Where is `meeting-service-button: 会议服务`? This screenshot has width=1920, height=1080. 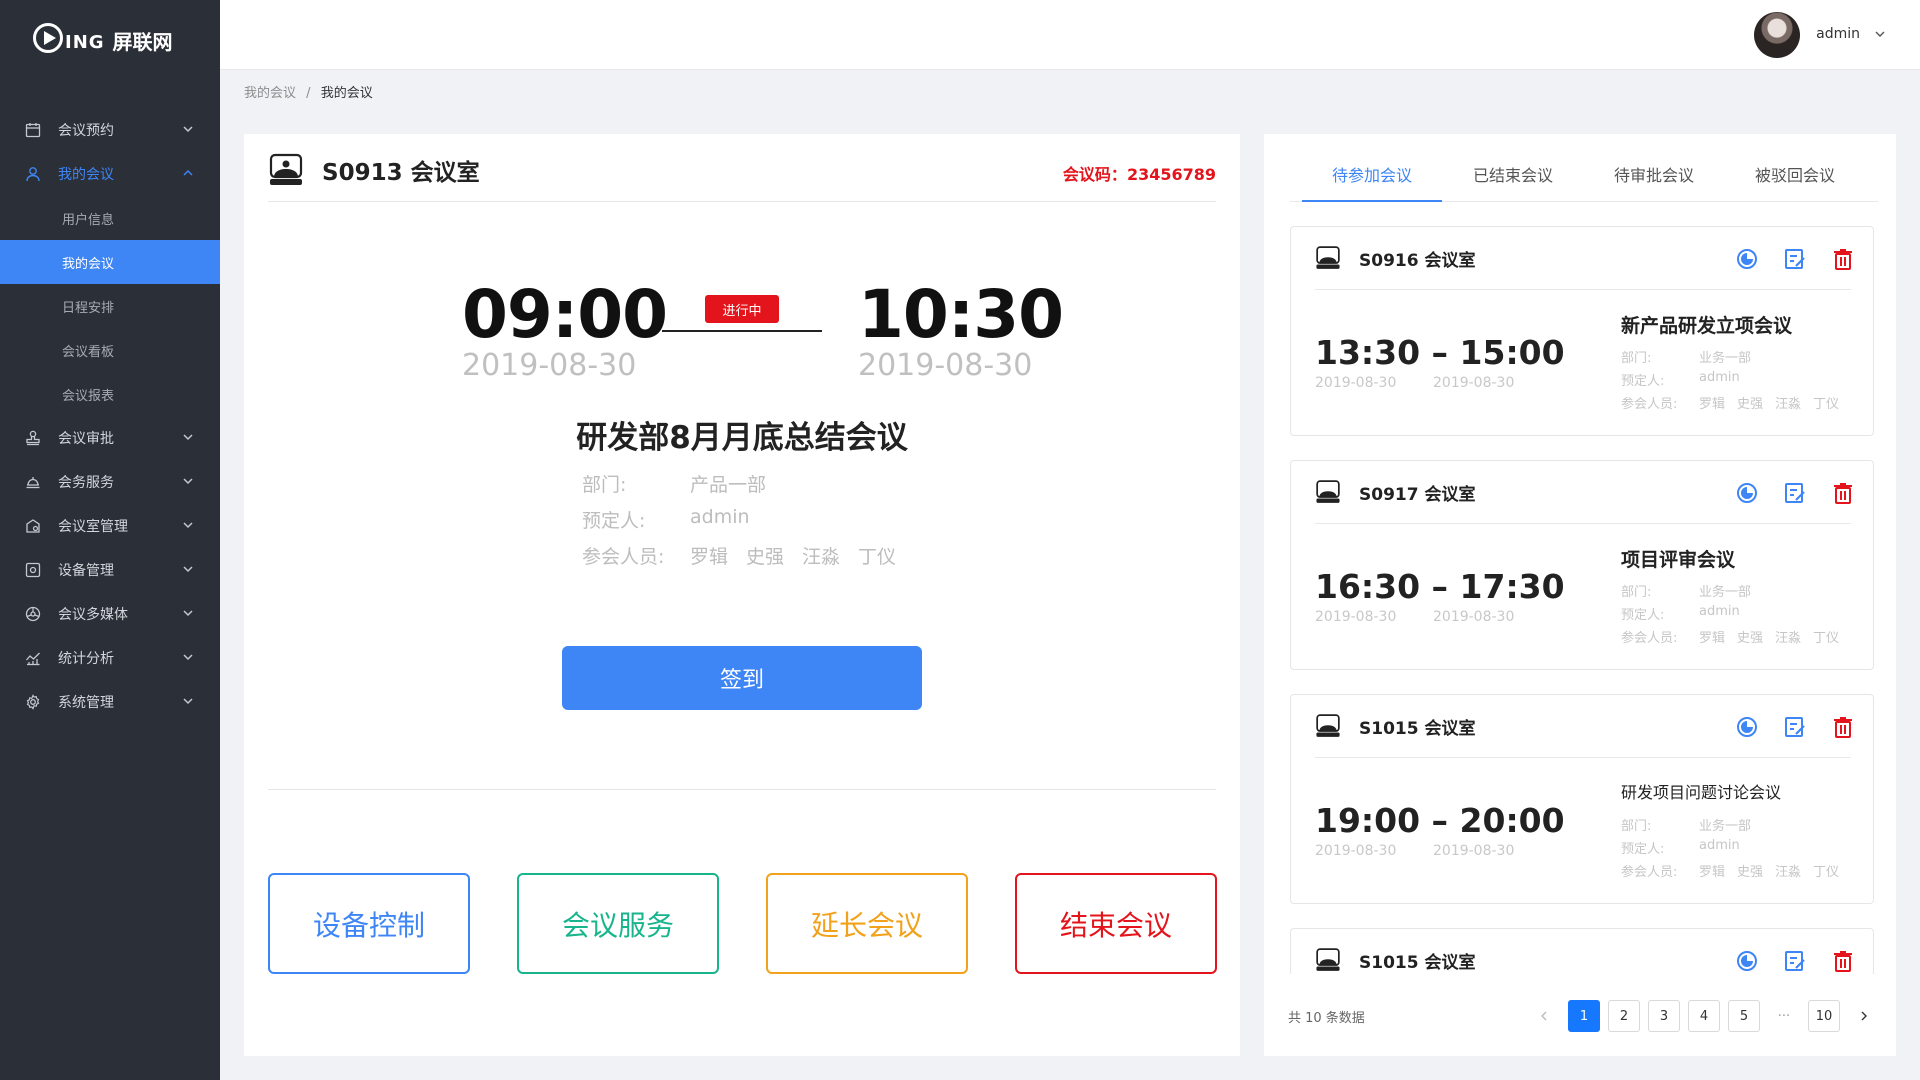 meeting-service-button: 会议服务 is located at coordinates (618, 923).